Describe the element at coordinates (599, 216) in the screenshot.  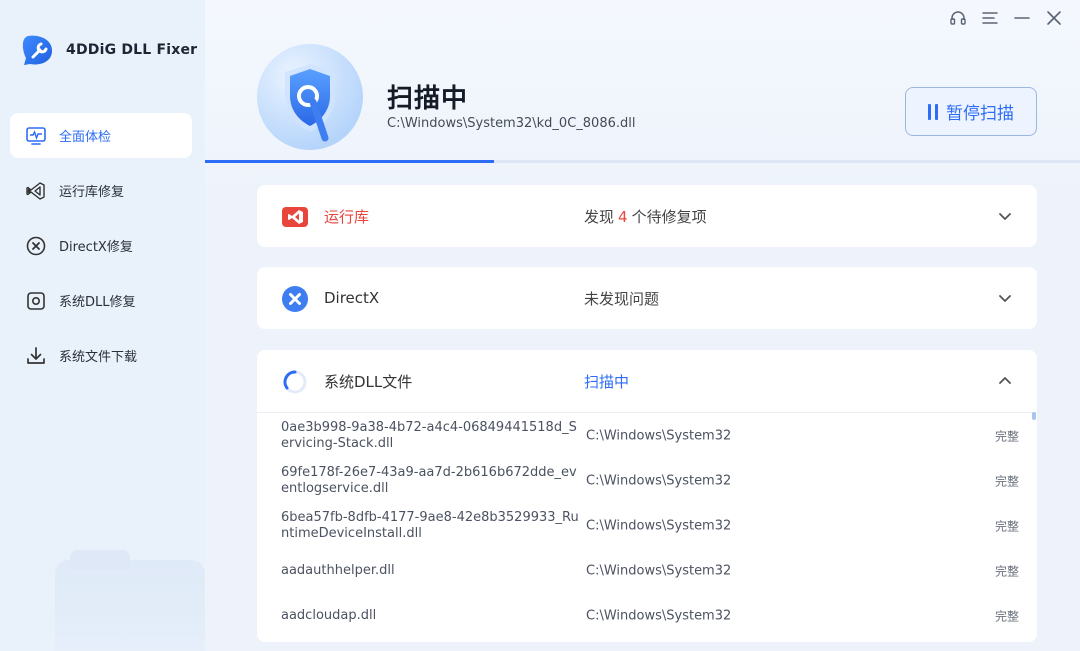
I see `runtime-status-prefix: 发现` at that location.